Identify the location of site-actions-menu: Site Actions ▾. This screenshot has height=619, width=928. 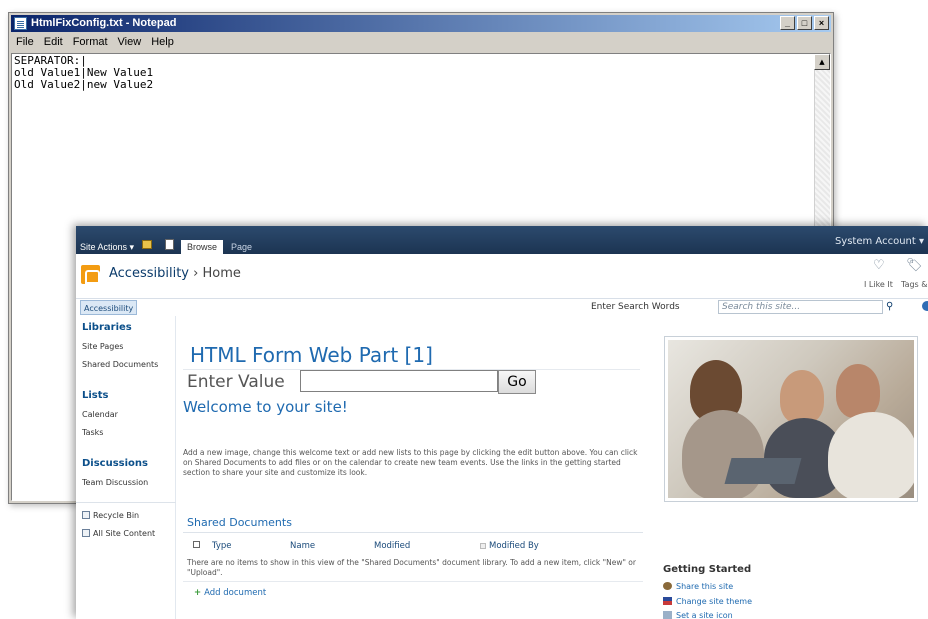
(107, 247).